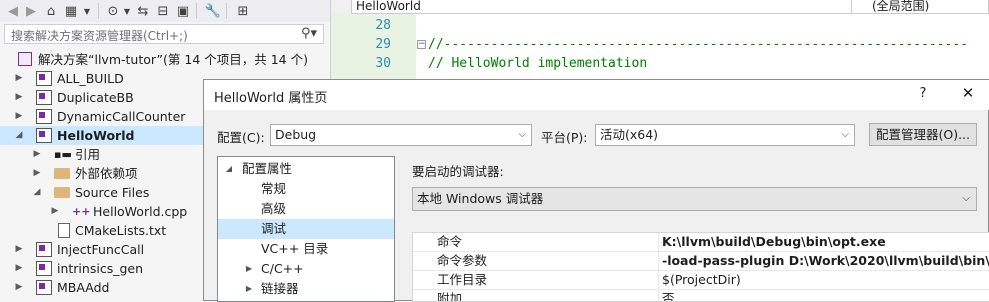  What do you see at coordinates (87, 11) in the screenshot?
I see `switch-views-dropdown-icon: ▼` at bounding box center [87, 11].